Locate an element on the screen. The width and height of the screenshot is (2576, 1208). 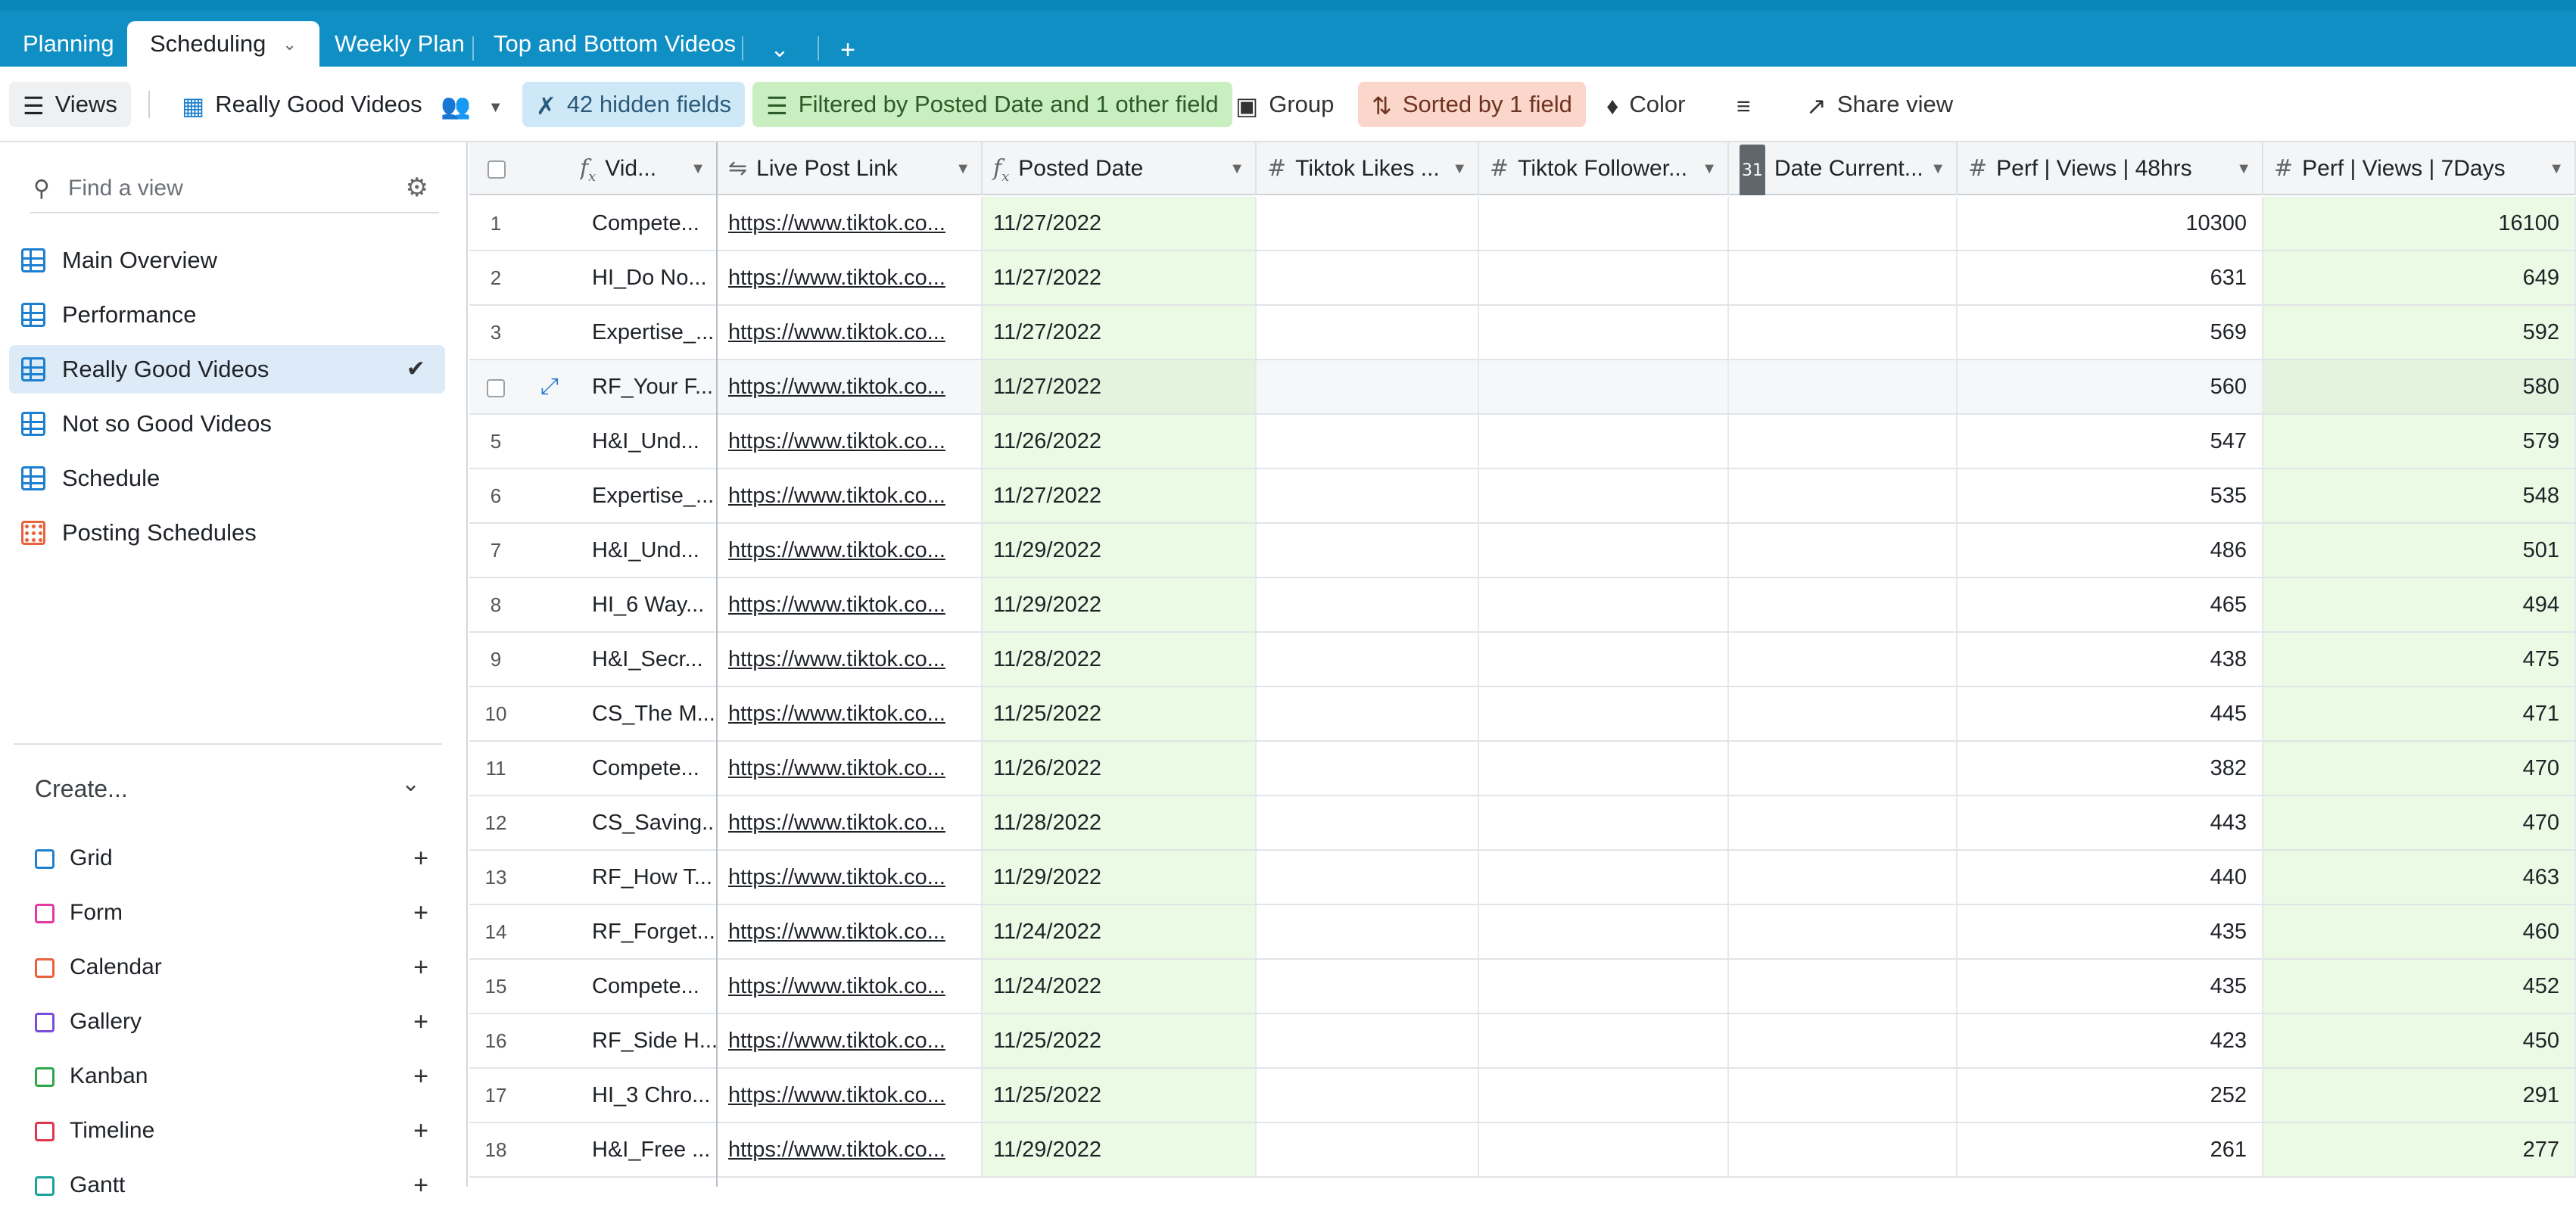
tab-planning: Planning is located at coordinates (68, 44).